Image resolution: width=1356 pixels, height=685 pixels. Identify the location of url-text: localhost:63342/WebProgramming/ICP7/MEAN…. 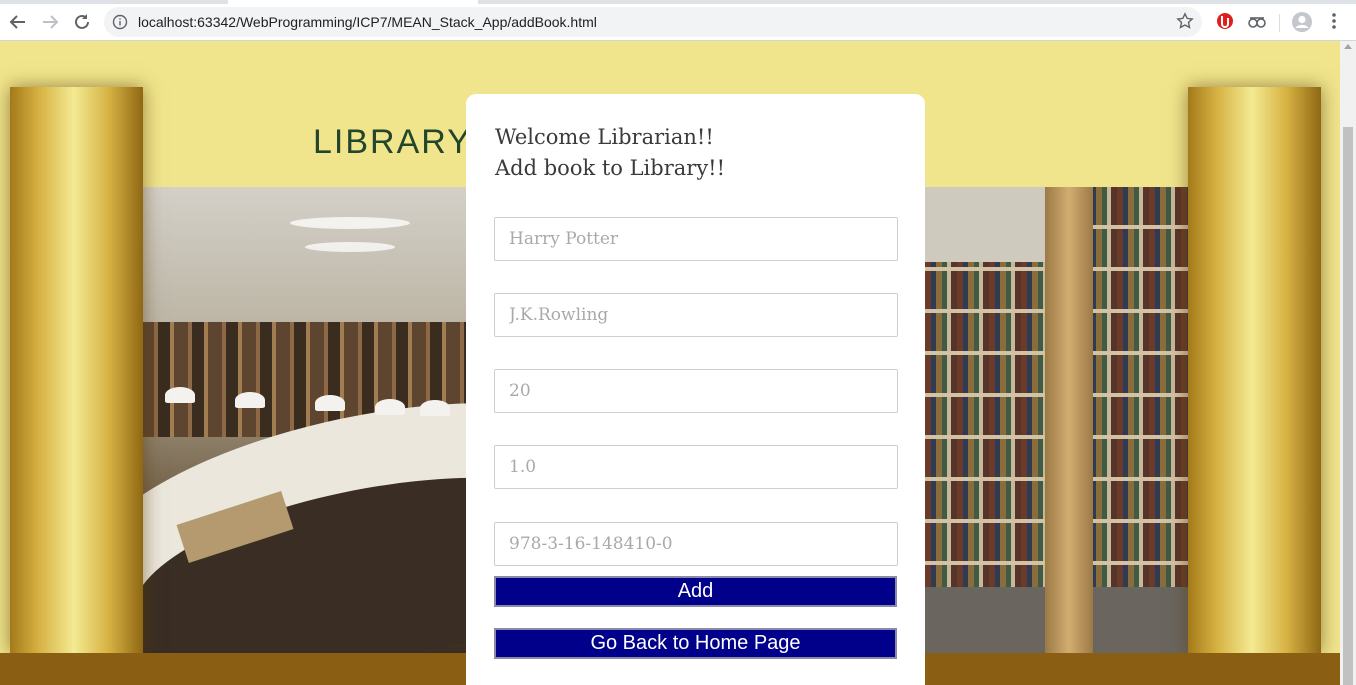
(367, 22).